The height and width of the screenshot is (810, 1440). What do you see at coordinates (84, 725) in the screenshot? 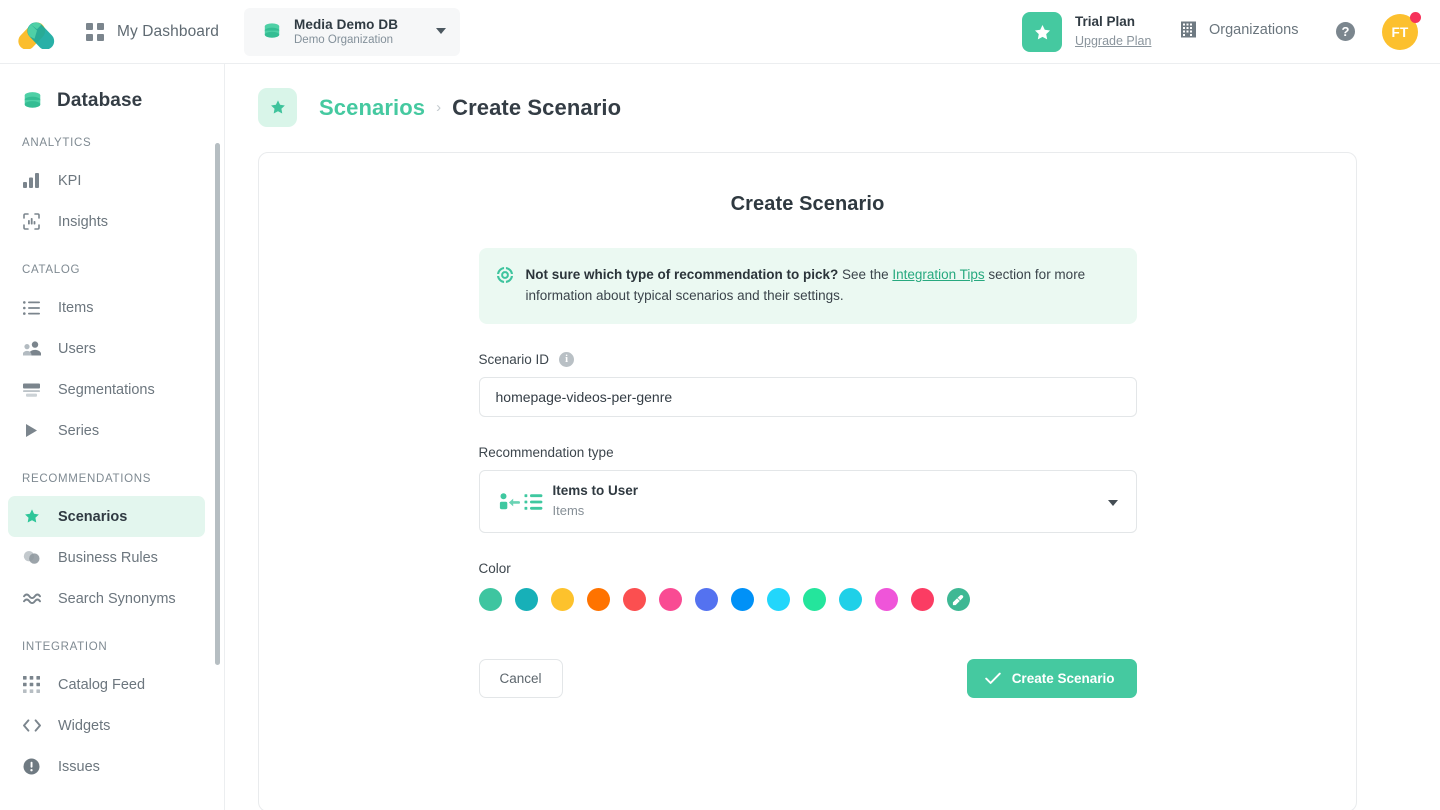
I see `sidebar-item-label: Widgets` at bounding box center [84, 725].